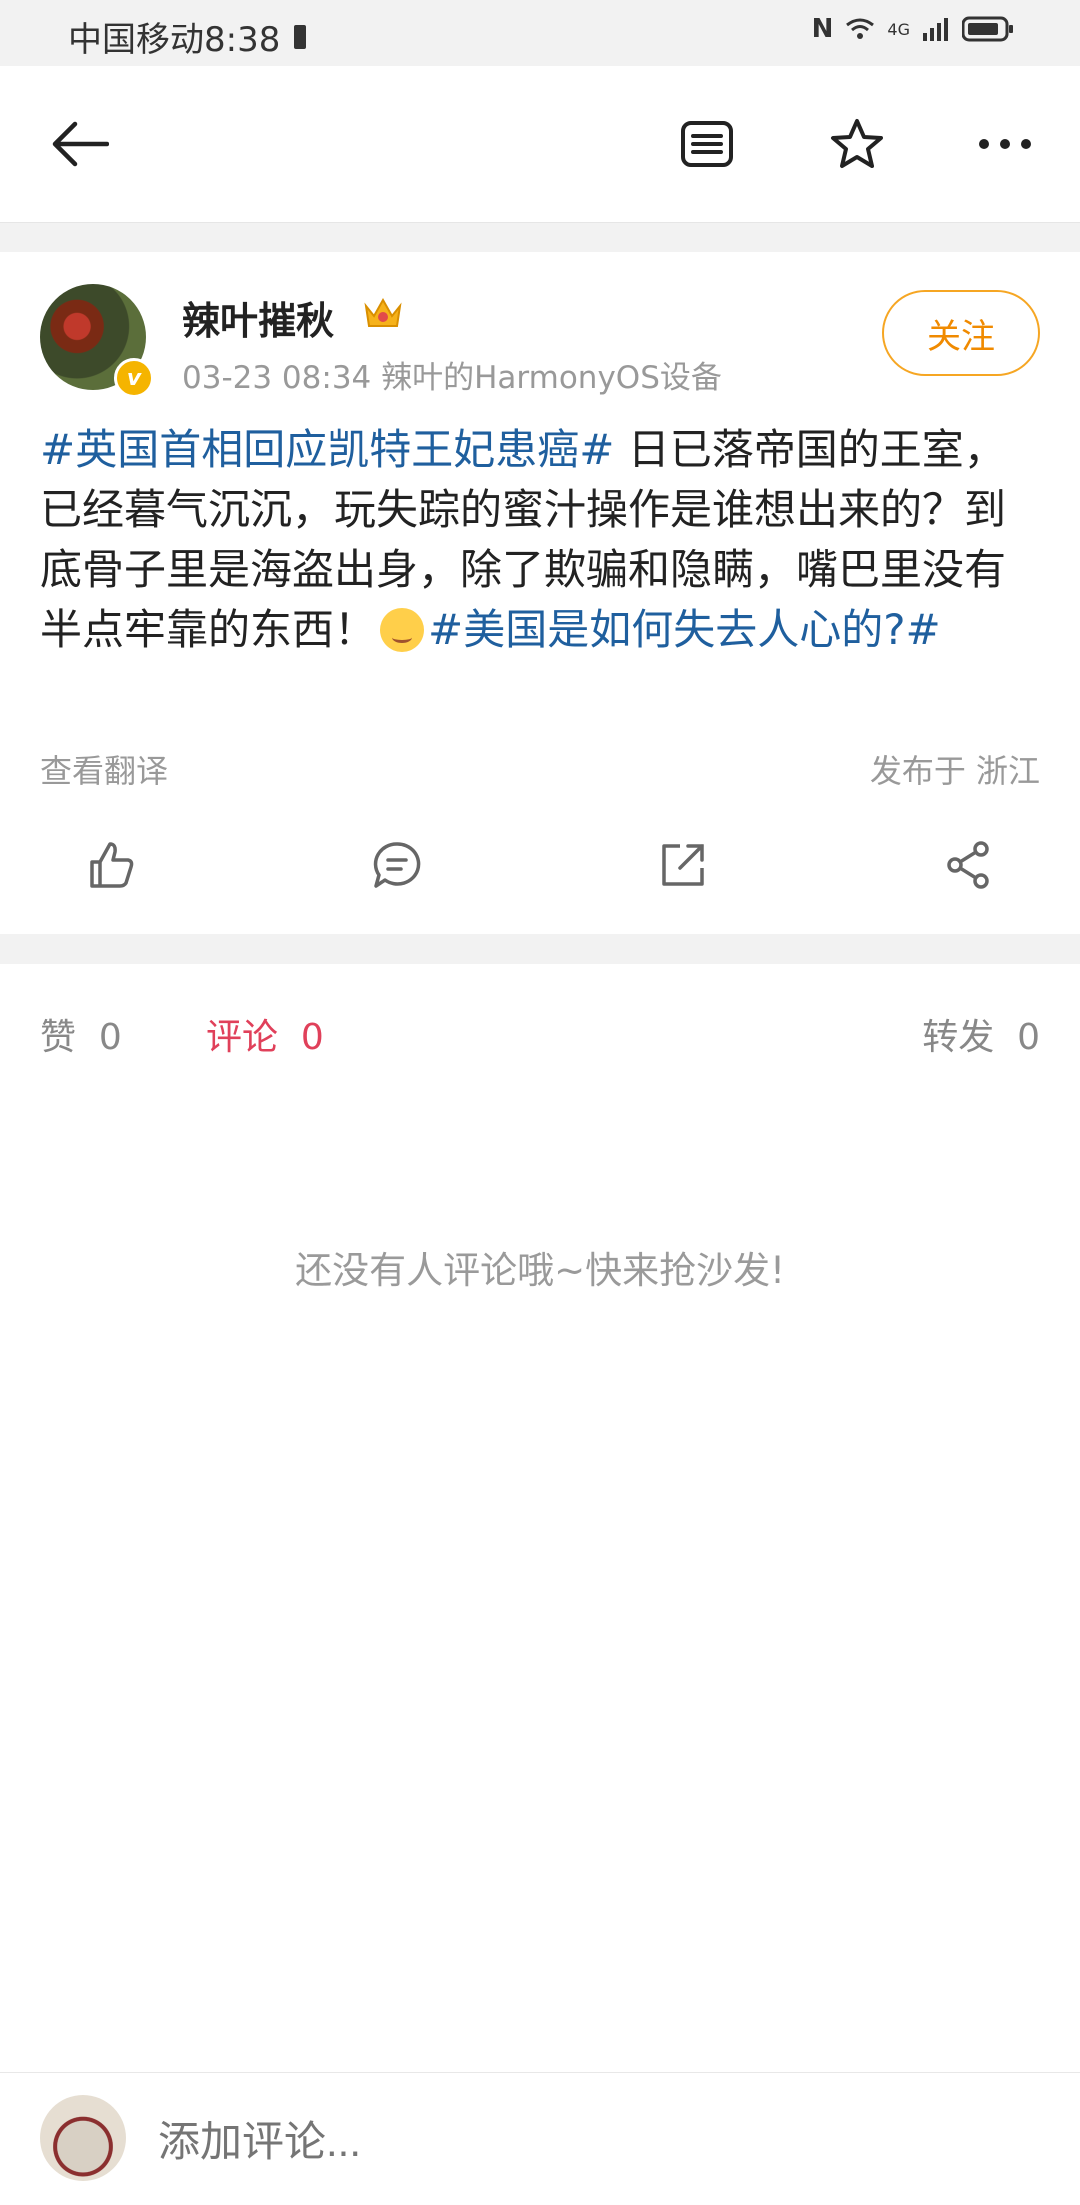 The image size is (1080, 2205). I want to click on user-avatar, so click(83, 2138).